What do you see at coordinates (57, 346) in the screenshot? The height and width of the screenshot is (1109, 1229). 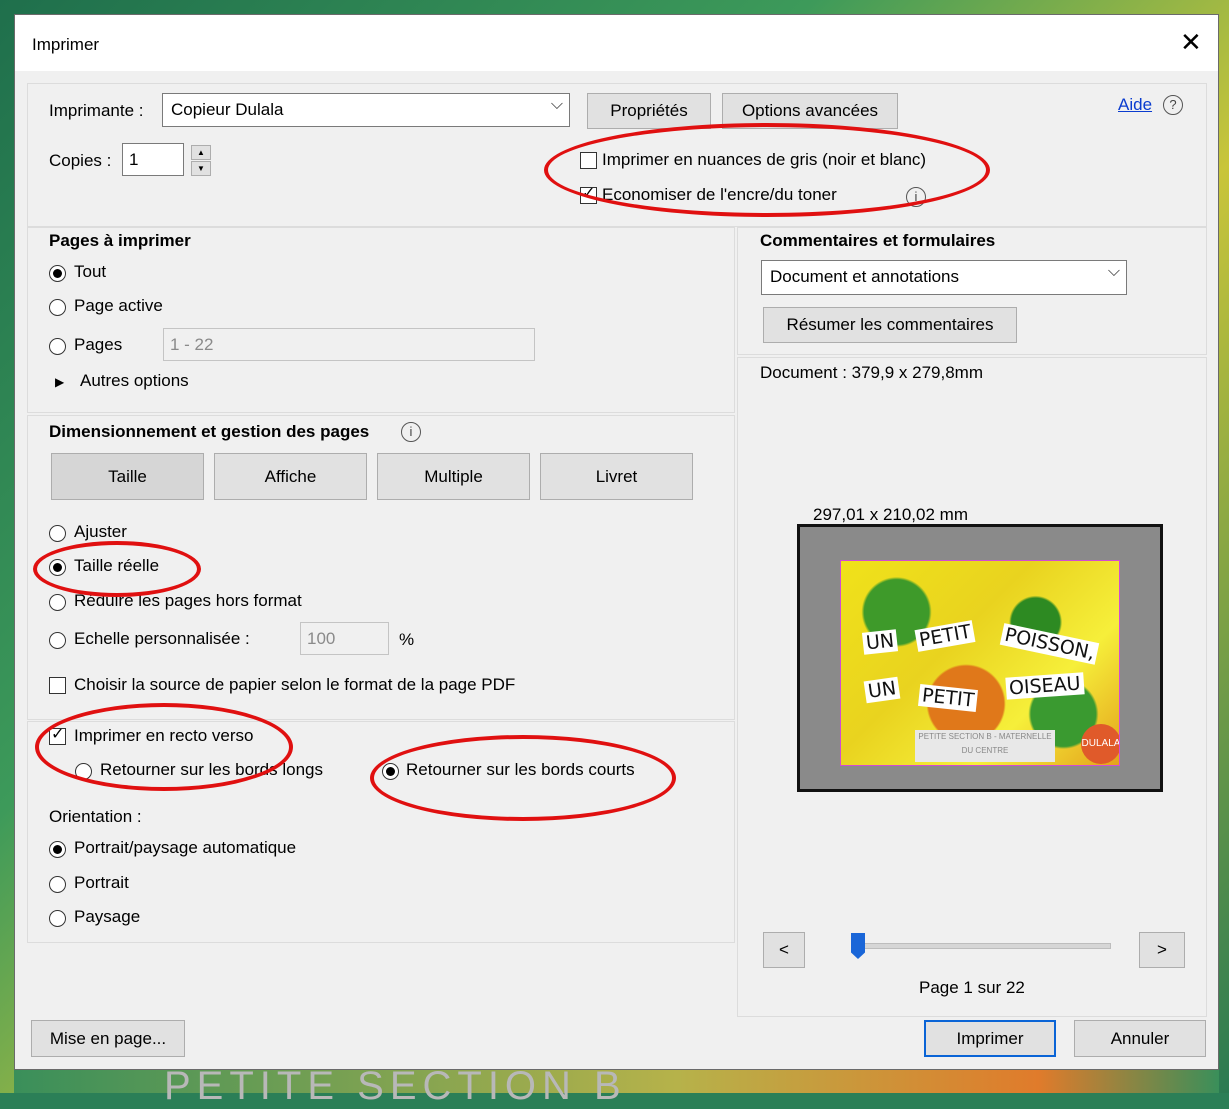 I see `radio-page-range` at bounding box center [57, 346].